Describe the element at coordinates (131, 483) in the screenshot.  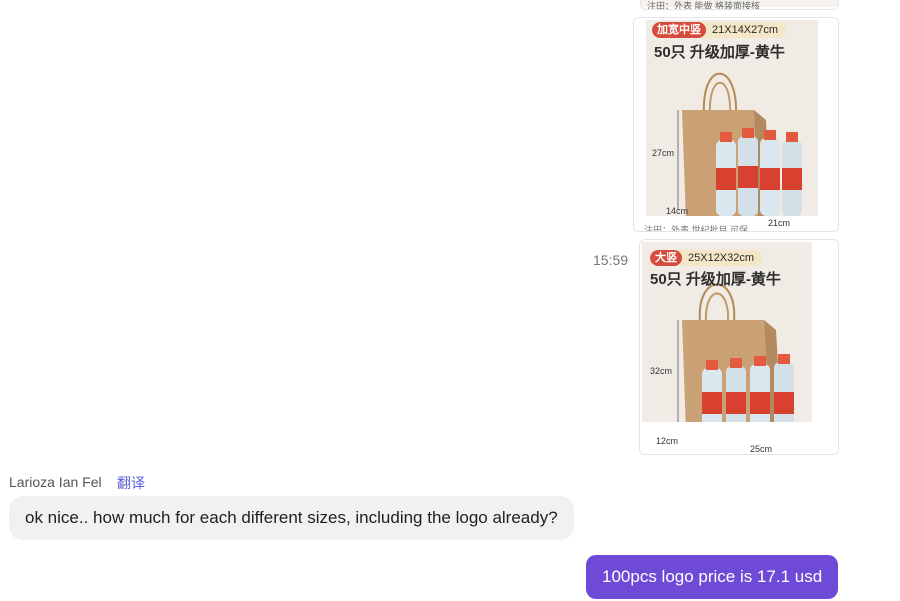
I see `translate-link: 翻译` at that location.